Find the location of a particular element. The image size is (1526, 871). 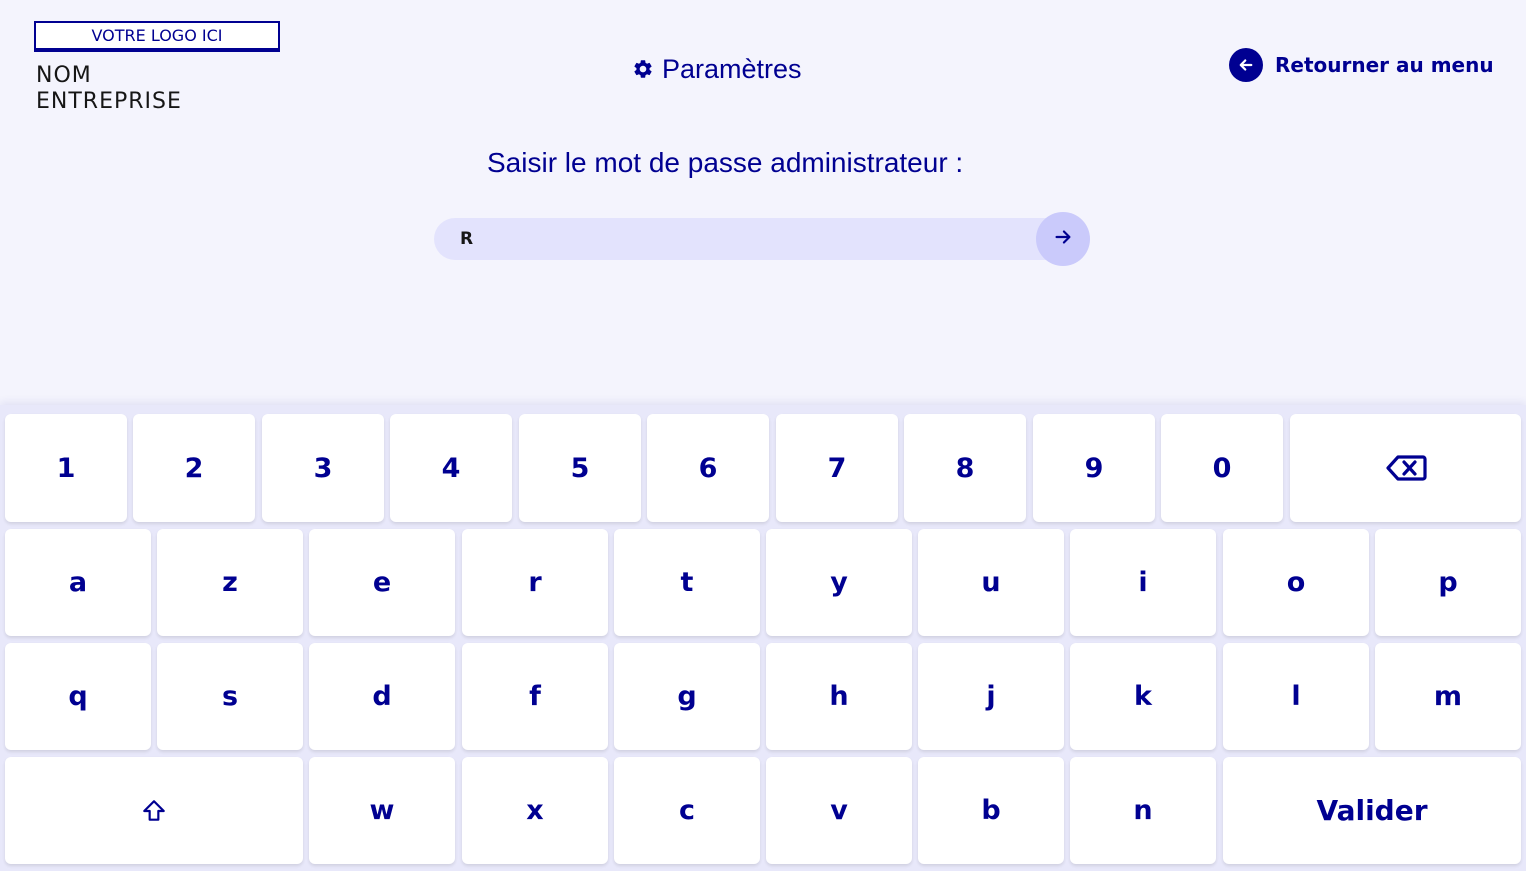

key-5: 5 is located at coordinates (580, 468).